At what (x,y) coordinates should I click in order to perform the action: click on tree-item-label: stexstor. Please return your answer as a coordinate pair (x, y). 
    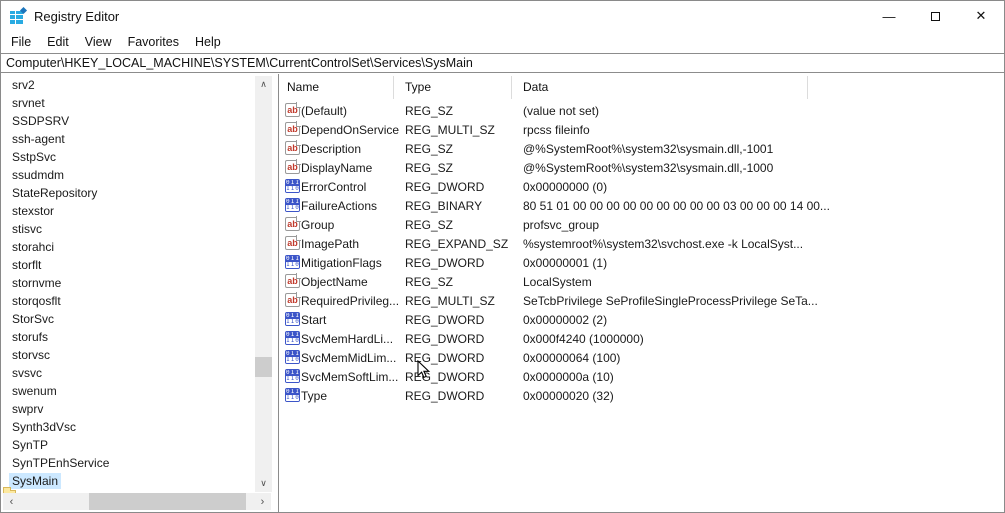
    Looking at the image, I should click on (33, 211).